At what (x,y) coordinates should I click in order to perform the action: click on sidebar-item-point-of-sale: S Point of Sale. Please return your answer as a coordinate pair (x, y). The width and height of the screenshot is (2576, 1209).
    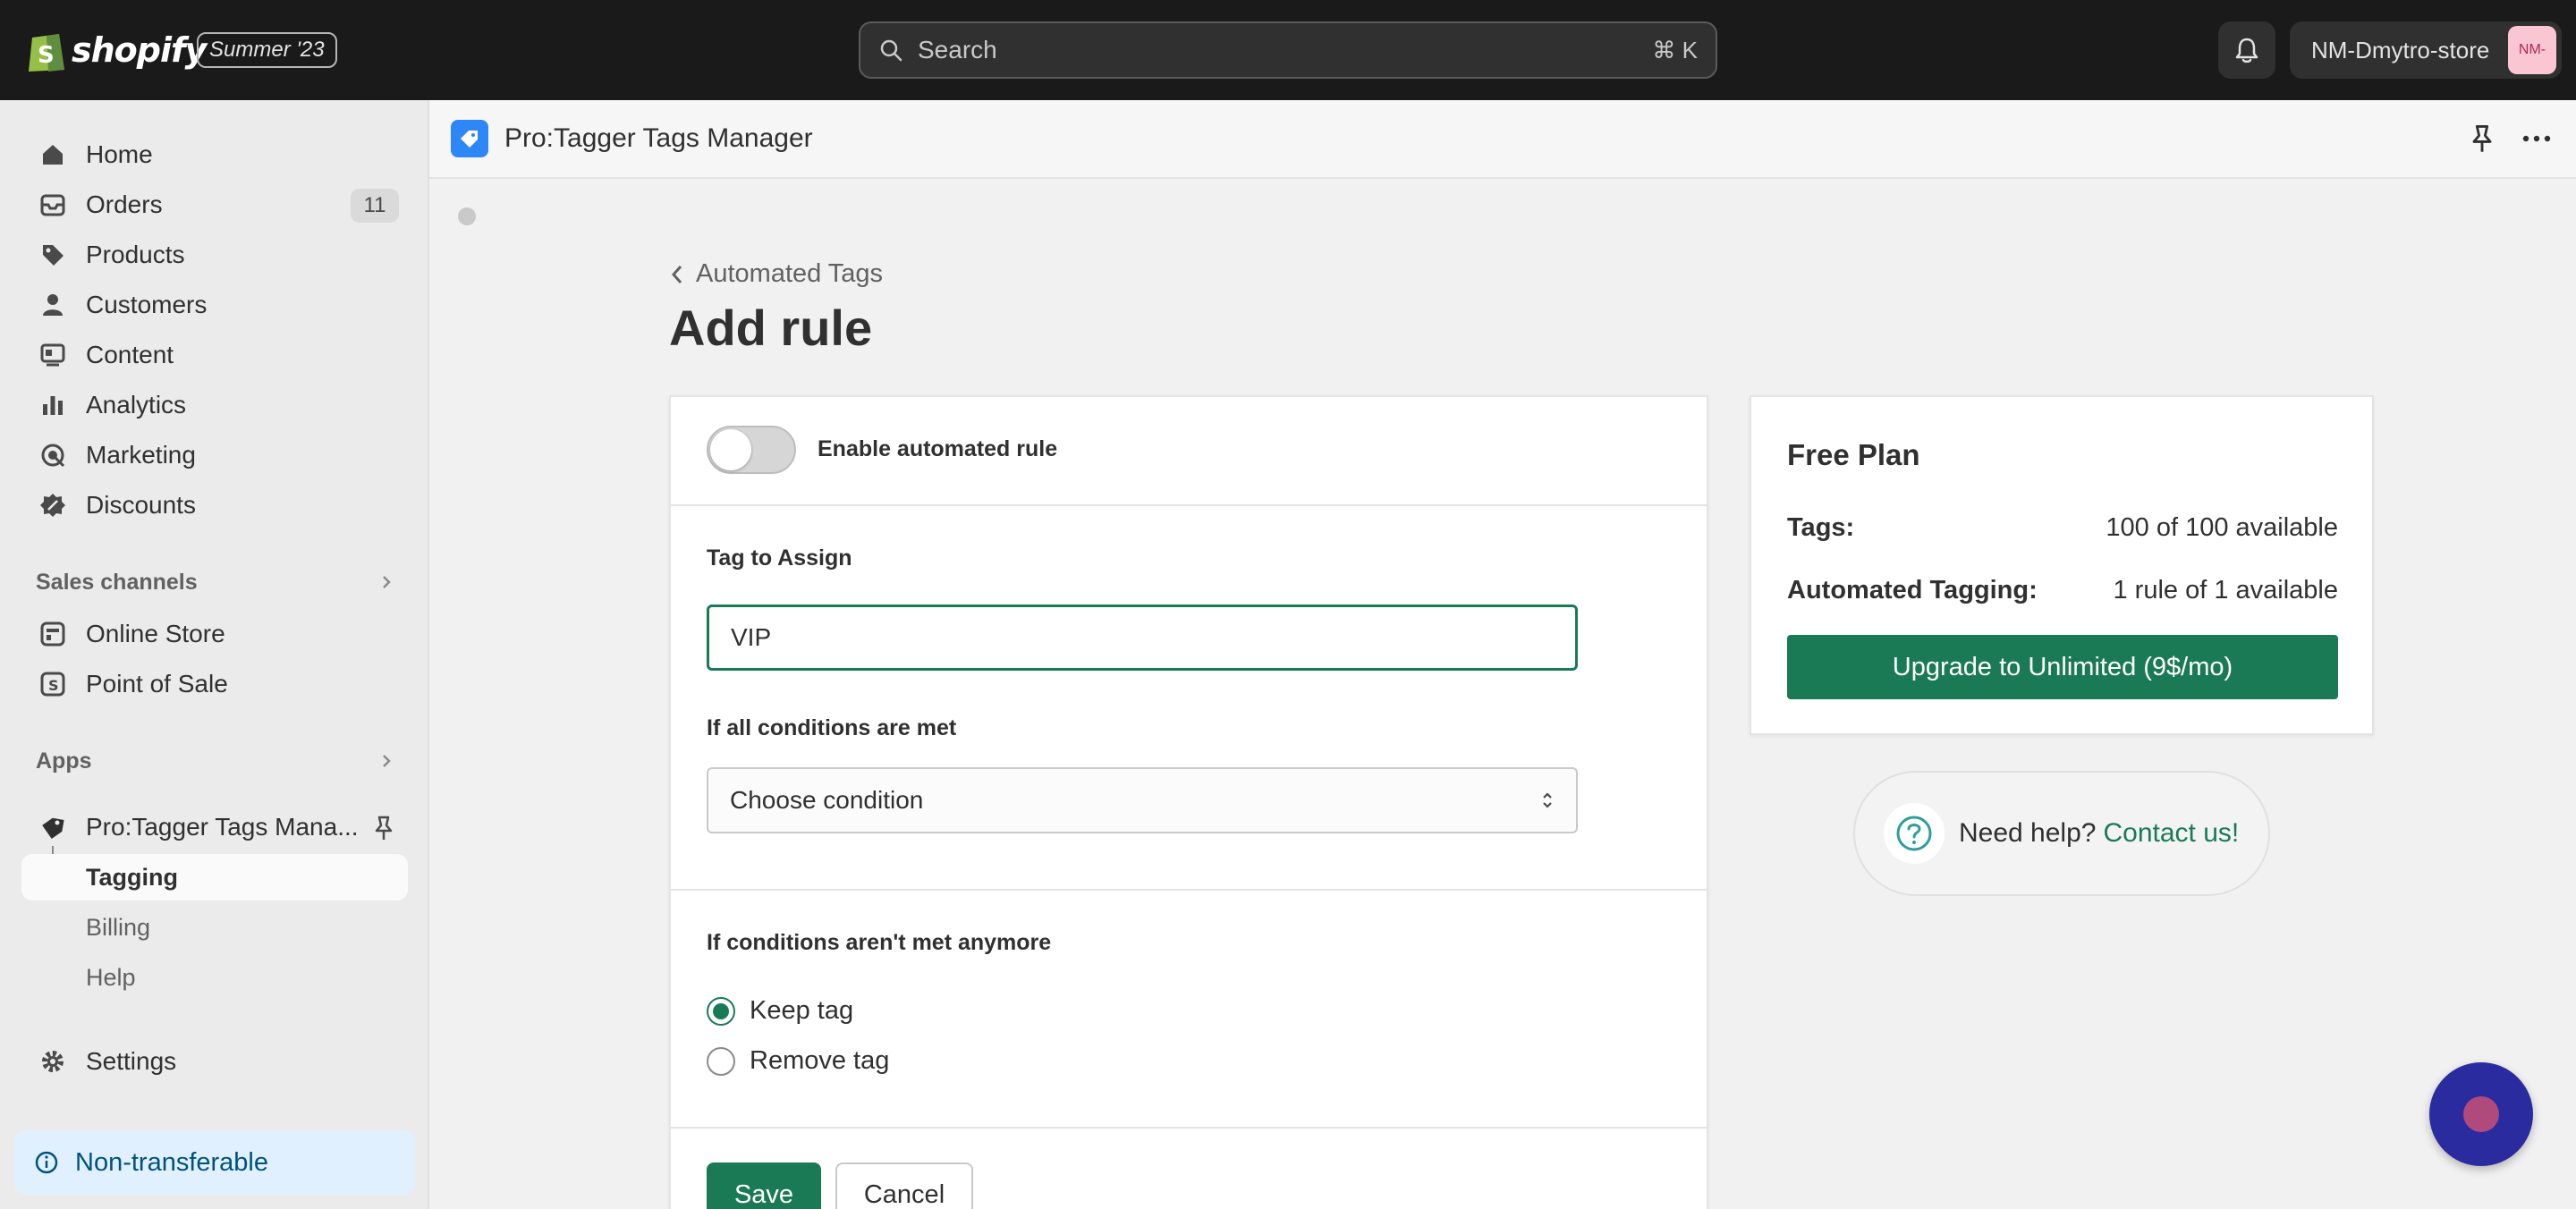
    Looking at the image, I should click on (214, 684).